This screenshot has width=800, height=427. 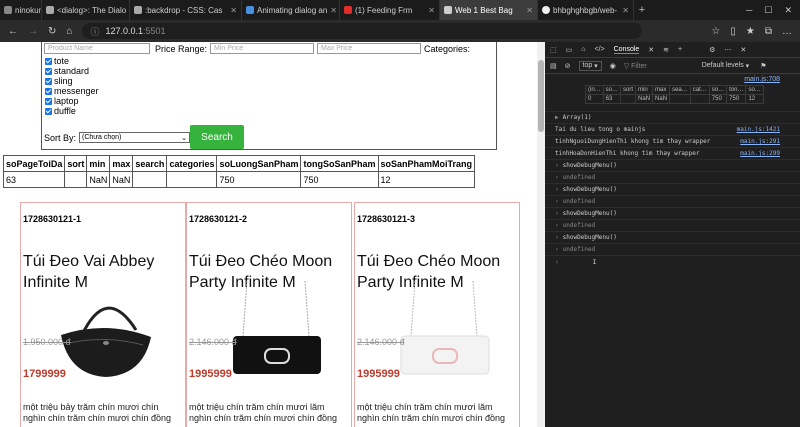 I want to click on split-screen-icon: ▯, so click(x=733, y=31).